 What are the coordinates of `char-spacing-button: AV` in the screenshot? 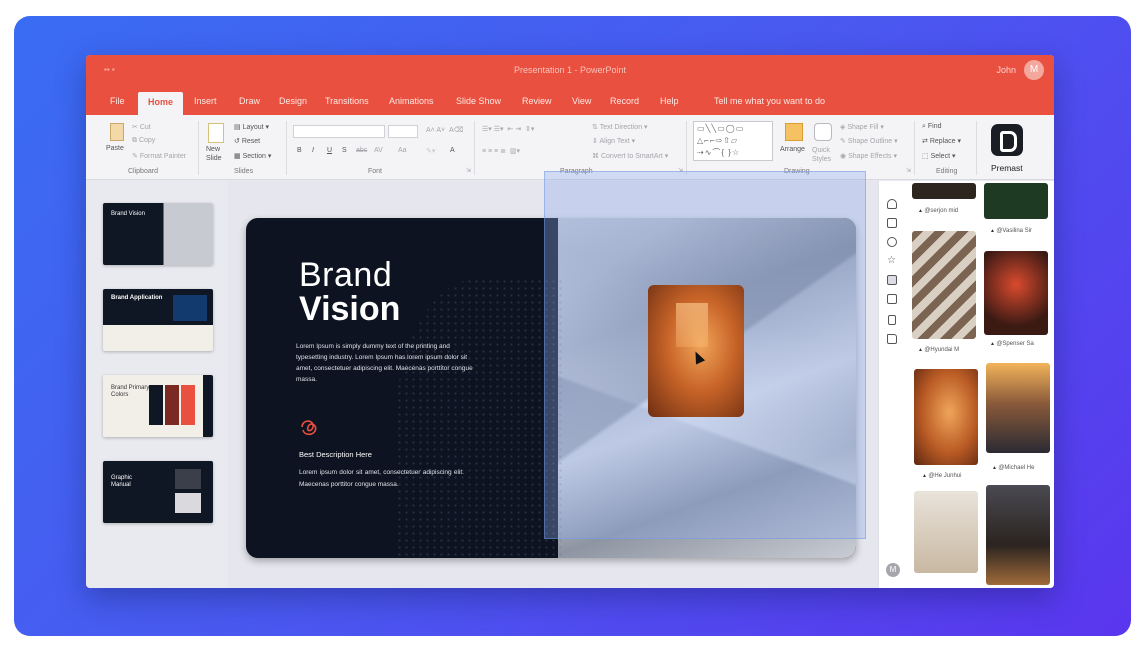 It's located at (378, 150).